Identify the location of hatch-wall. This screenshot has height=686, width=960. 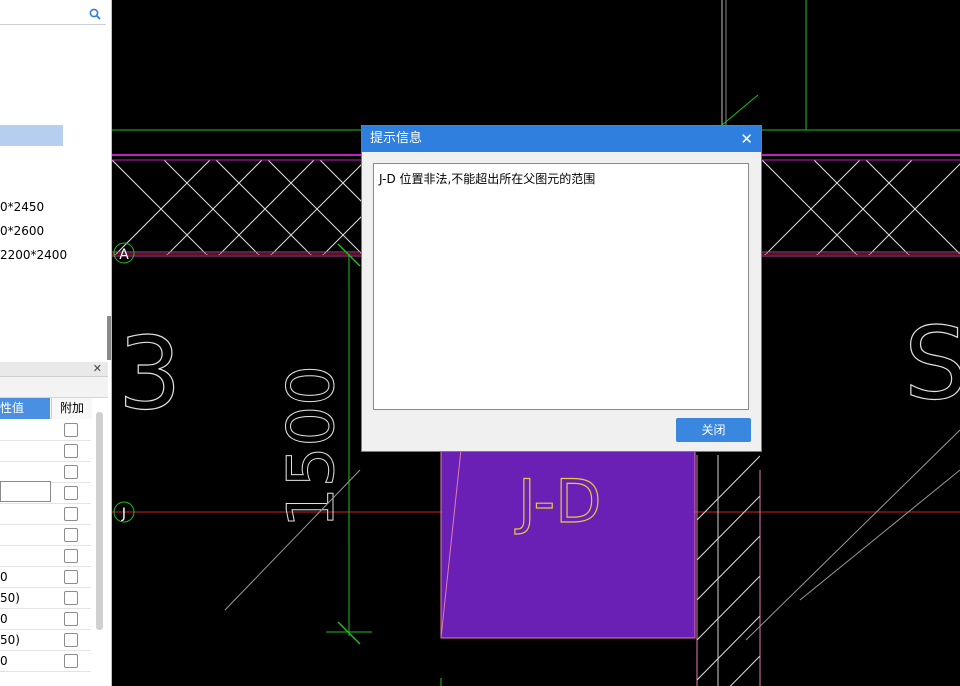
(728, 570).